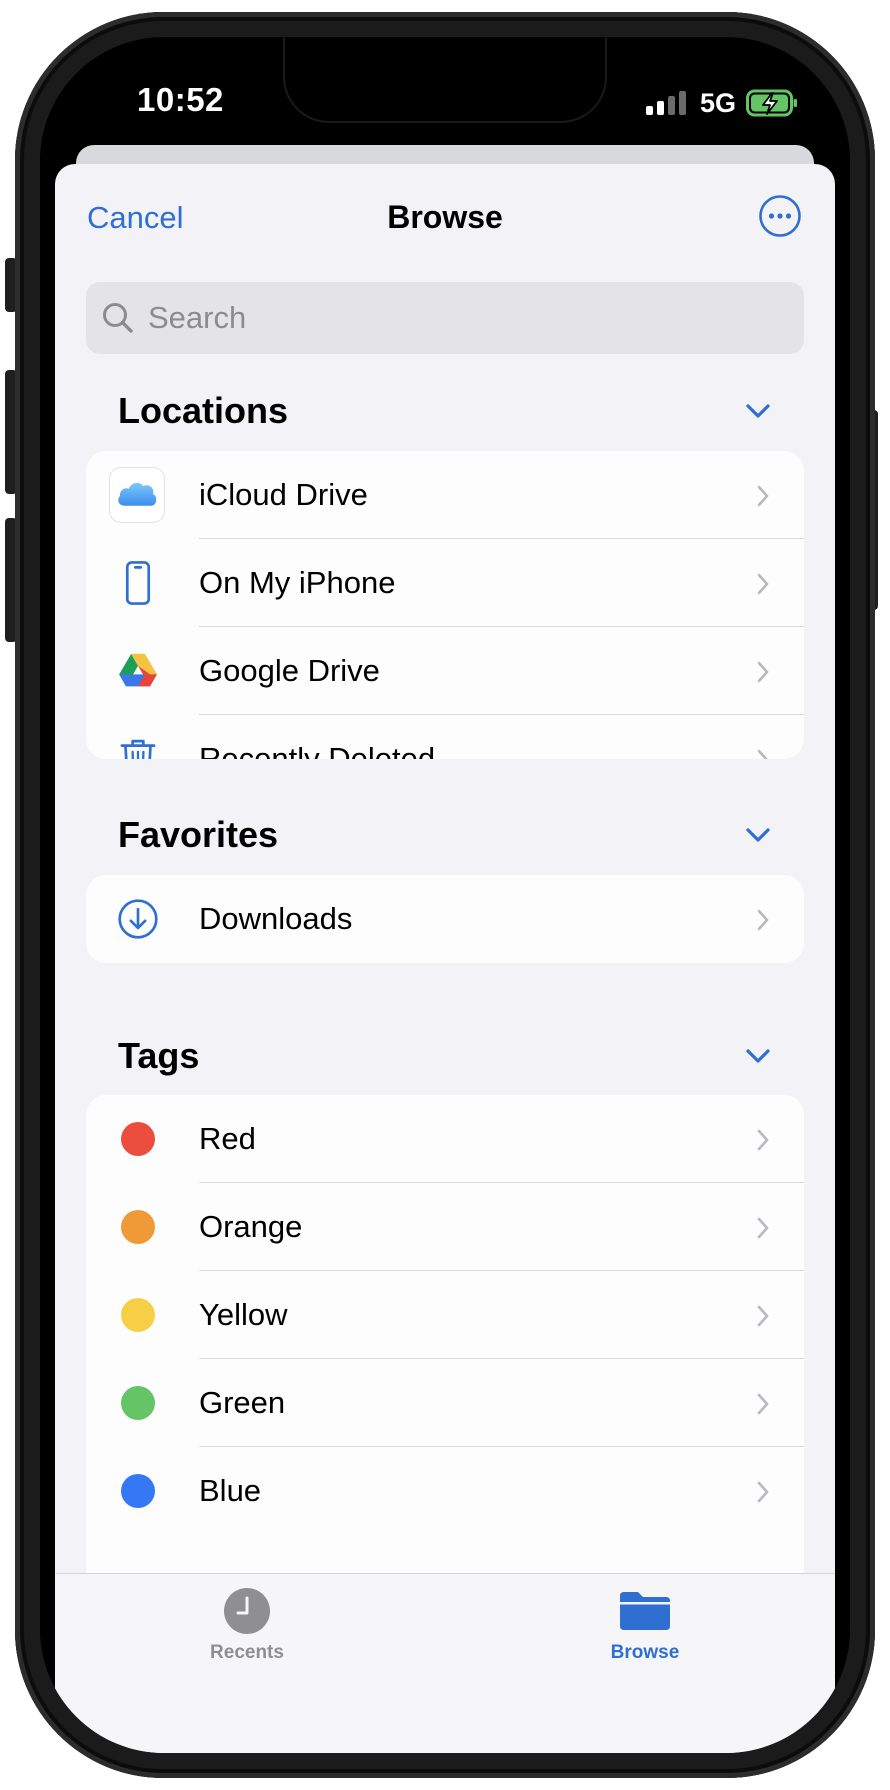 The width and height of the screenshot is (890, 1790). What do you see at coordinates (445, 1315) in the screenshot?
I see `tag-item-yellow: Yellow` at bounding box center [445, 1315].